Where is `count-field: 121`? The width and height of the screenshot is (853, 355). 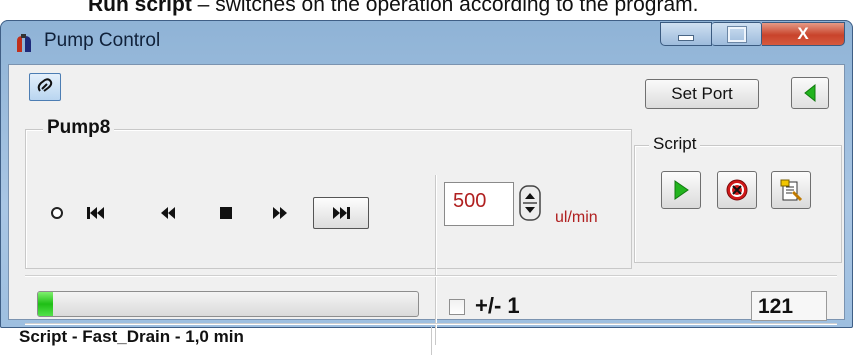
count-field: 121 is located at coordinates (789, 306).